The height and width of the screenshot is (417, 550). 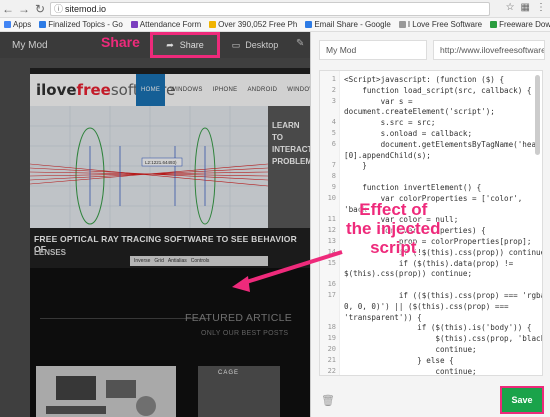 What do you see at coordinates (331, 359) in the screenshot?
I see `line-number: 21` at bounding box center [331, 359].